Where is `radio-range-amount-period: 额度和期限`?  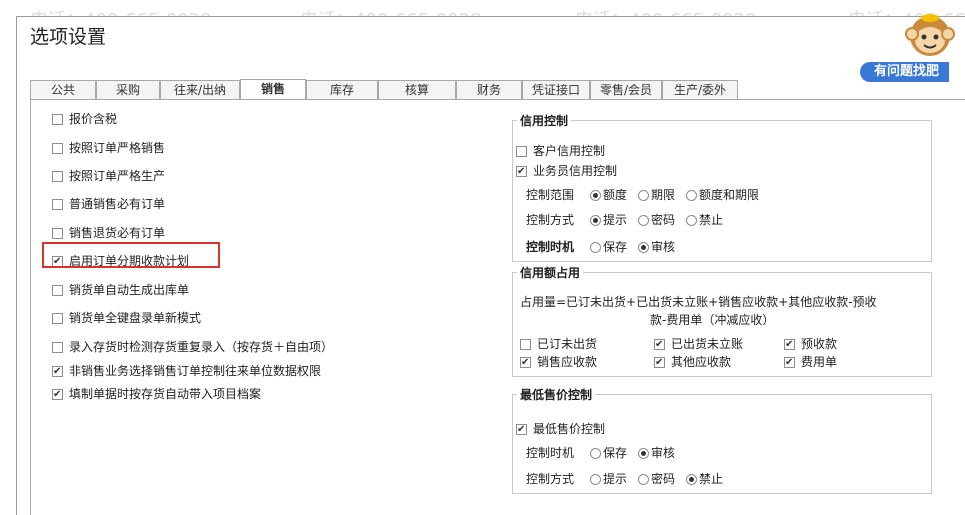
radio-range-amount-period: 额度和期限 is located at coordinates (722, 195).